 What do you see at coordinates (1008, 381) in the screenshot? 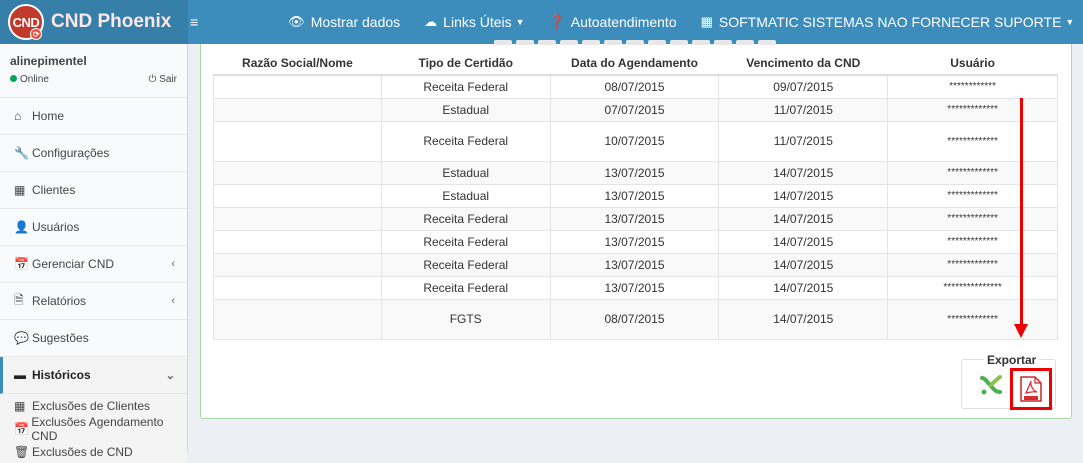
I see `export-panel: Exportar` at bounding box center [1008, 381].